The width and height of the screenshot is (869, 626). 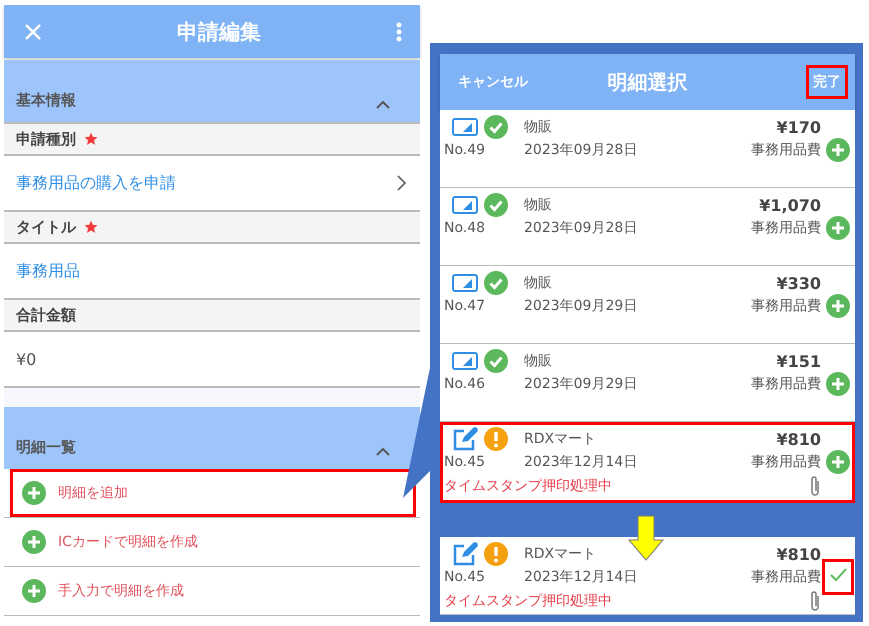 I want to click on receipt-number: No.49, so click(x=465, y=150).